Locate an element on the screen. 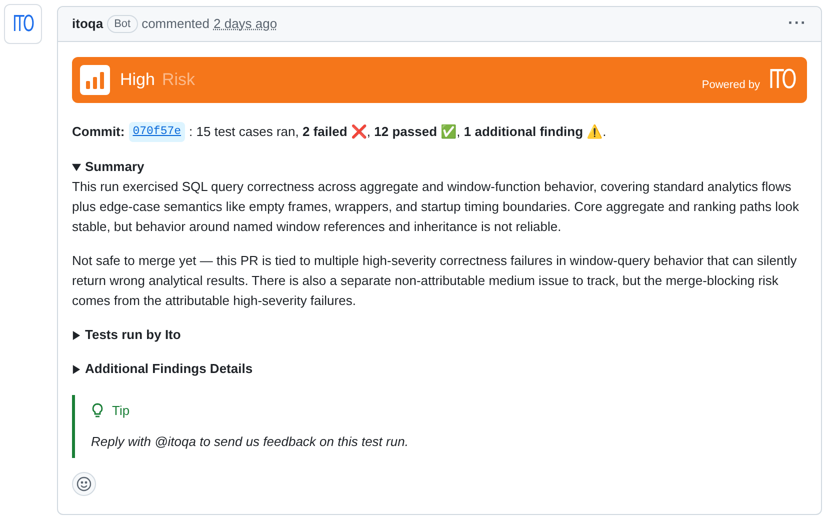  risk-level: High is located at coordinates (137, 80).